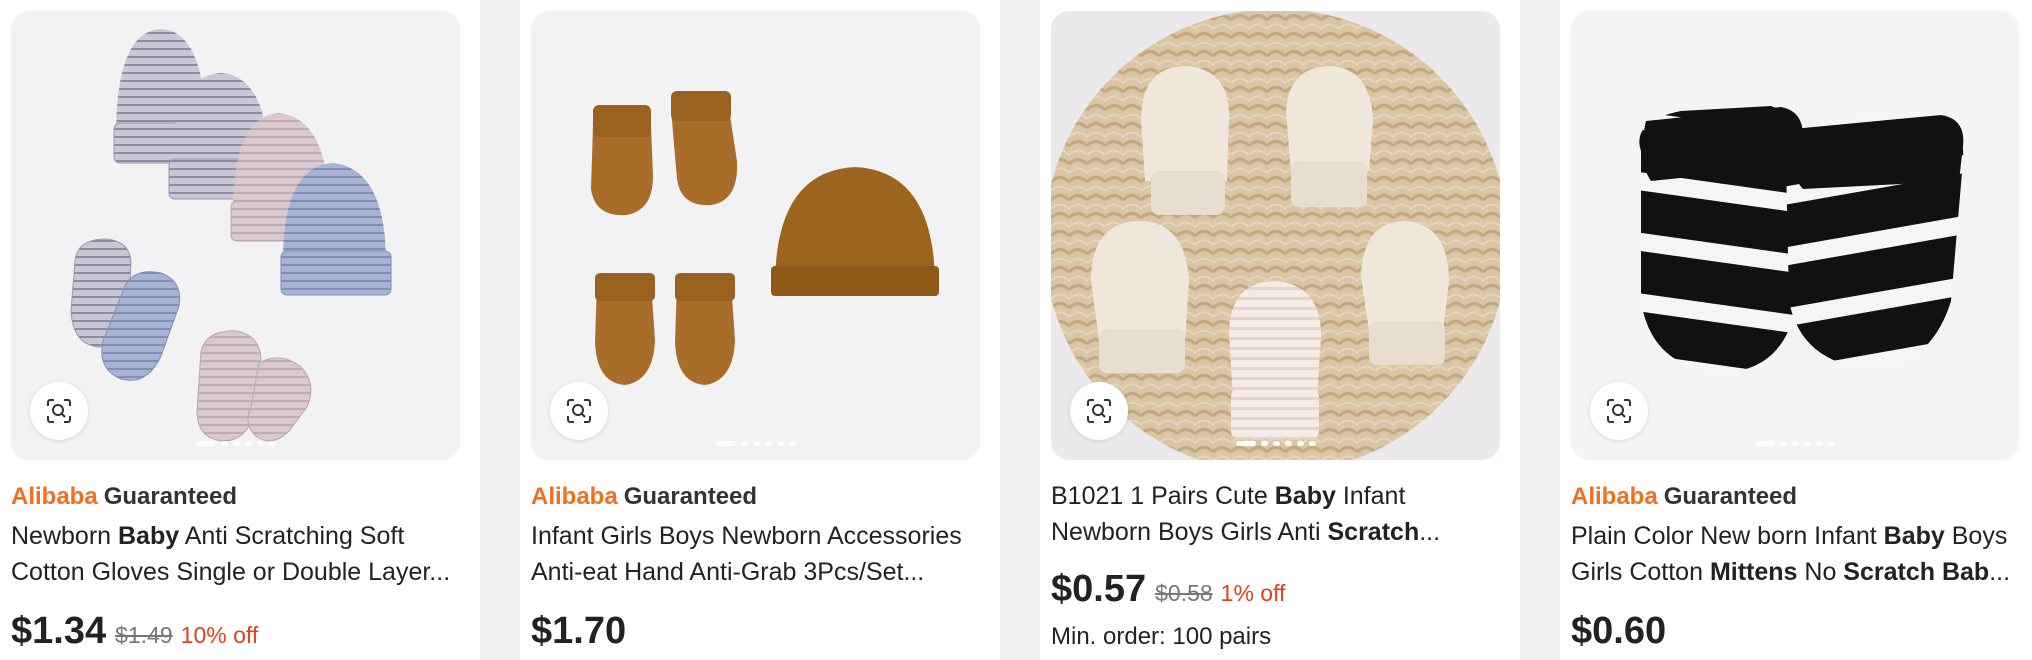  I want to click on title-line-1: Plain Color New born Infant Baby Boys, so click(1789, 536).